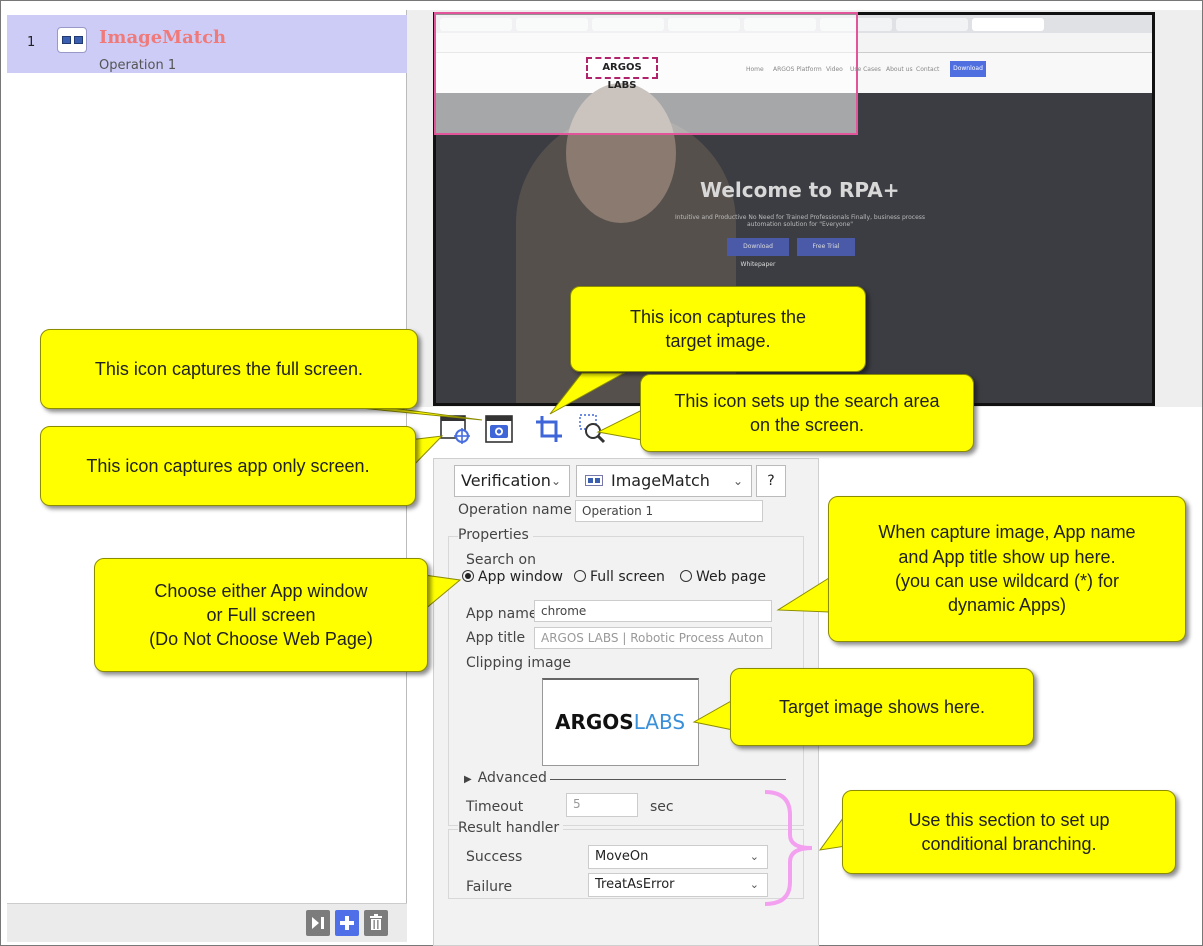  Describe the element at coordinates (594, 480) in the screenshot. I see `image-match-small-icon` at that location.